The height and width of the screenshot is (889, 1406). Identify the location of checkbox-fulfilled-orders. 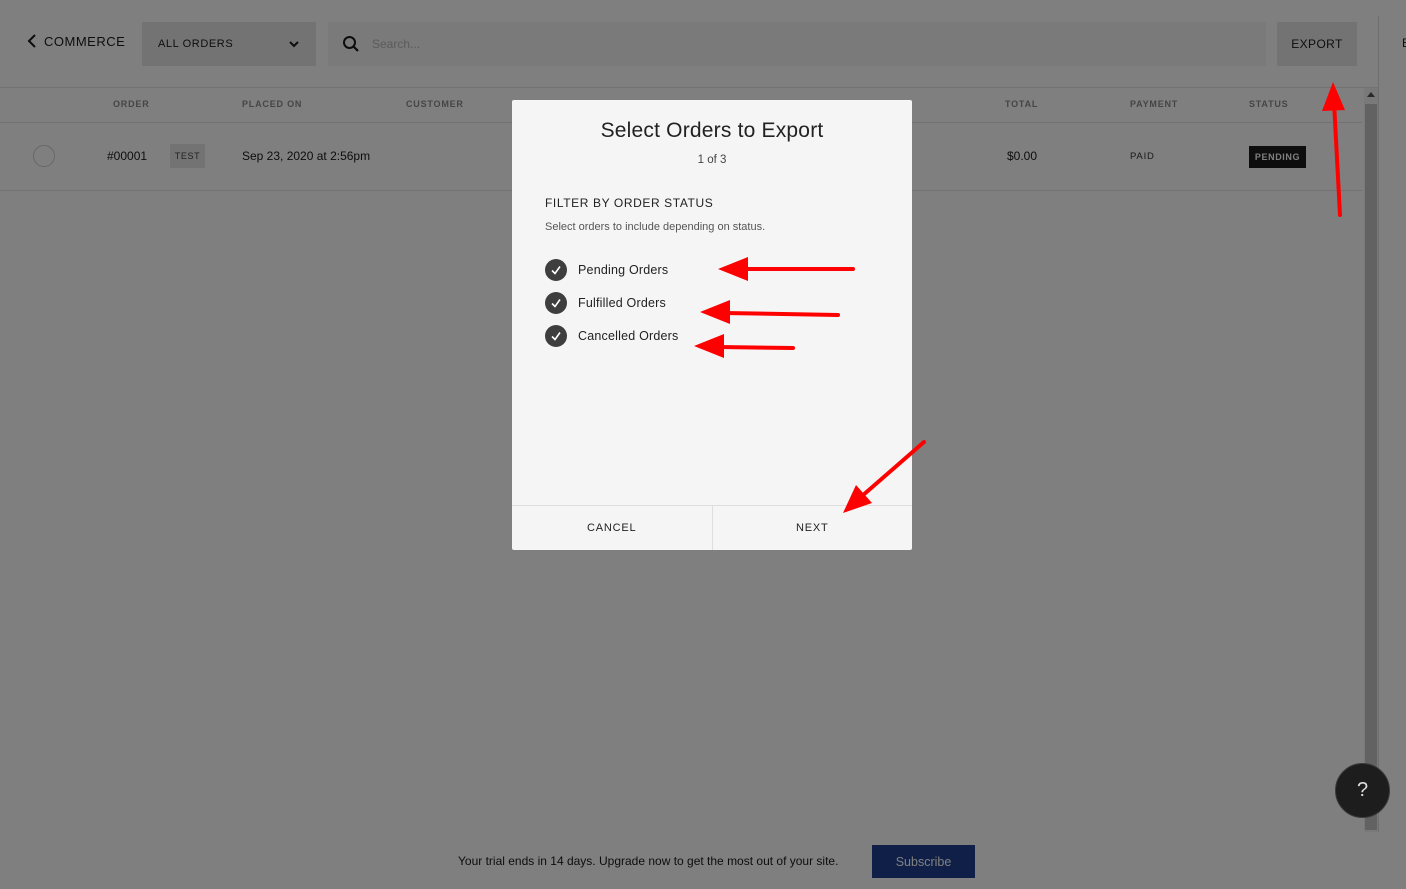
(556, 303).